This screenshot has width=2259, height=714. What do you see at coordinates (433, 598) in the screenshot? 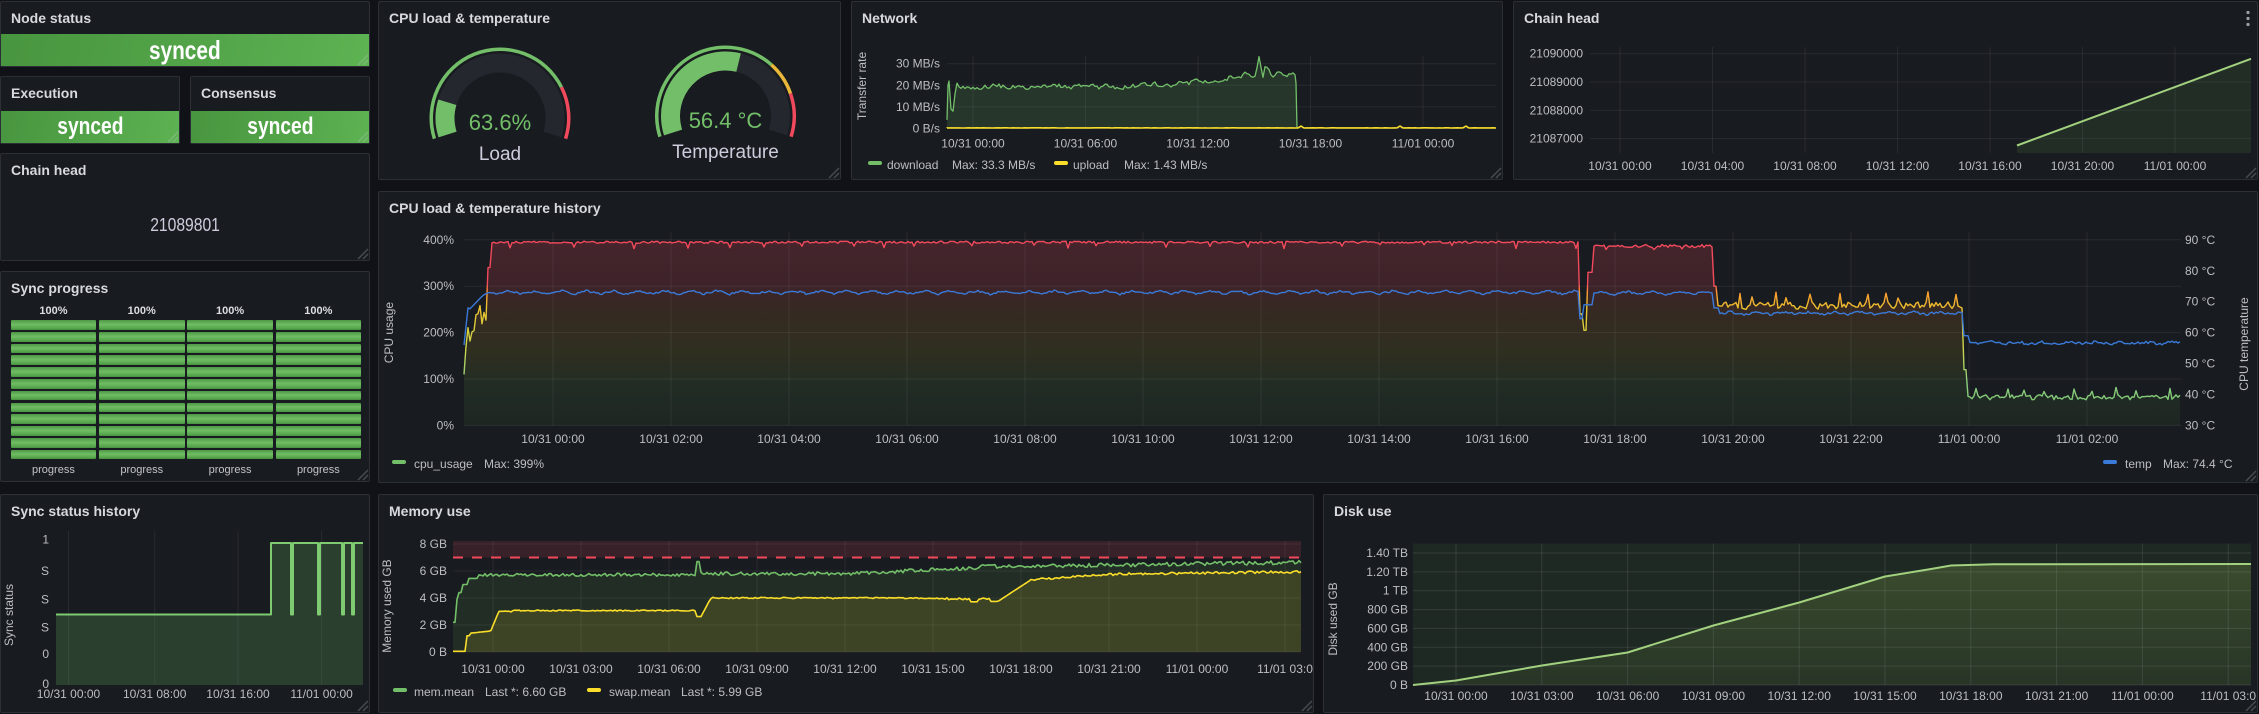
I see `svg-text: 4 GB` at bounding box center [433, 598].